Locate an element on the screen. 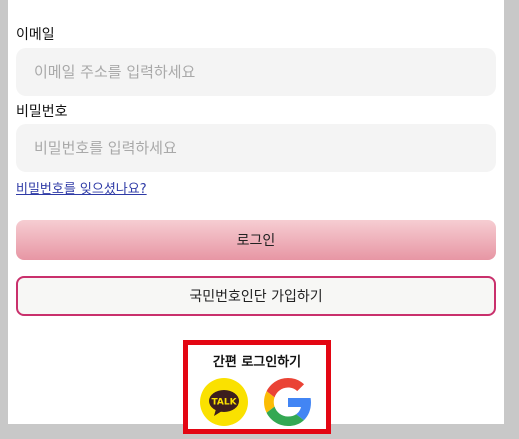  password-field is located at coordinates (256, 148).